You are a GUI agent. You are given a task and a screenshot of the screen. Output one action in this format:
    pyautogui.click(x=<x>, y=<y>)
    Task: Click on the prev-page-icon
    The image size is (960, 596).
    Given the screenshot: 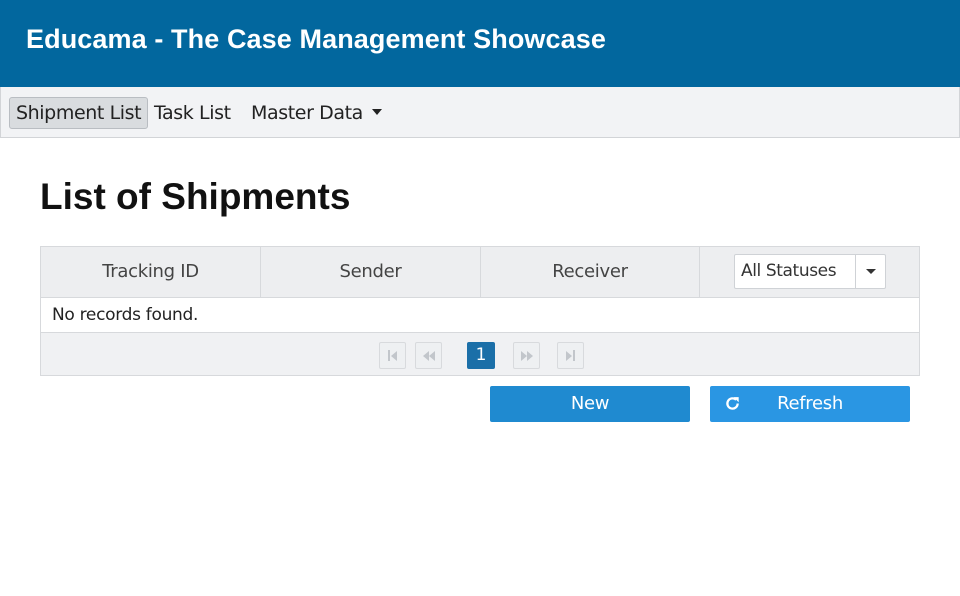 What is the action you would take?
    pyautogui.click(x=428, y=355)
    